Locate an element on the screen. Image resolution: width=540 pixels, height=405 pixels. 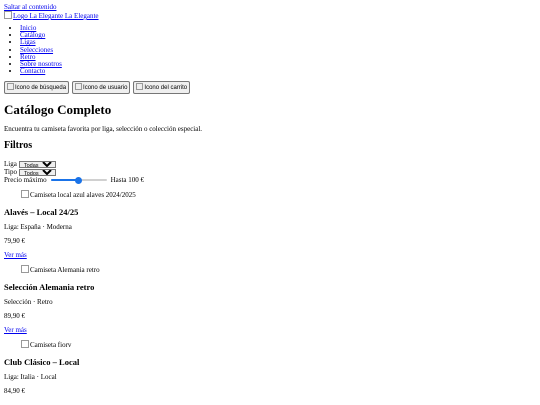
nav-item-catalogo: Catálogo is located at coordinates (278, 35).